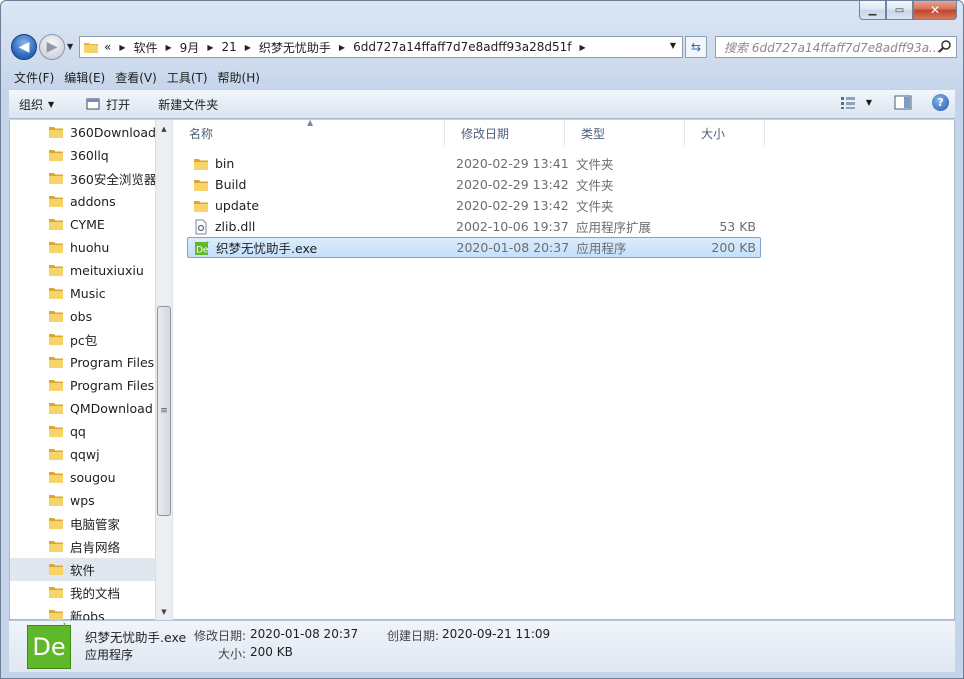  What do you see at coordinates (82, 132) in the screenshot?
I see `nav-folder-item: 360Downloads` at bounding box center [82, 132].